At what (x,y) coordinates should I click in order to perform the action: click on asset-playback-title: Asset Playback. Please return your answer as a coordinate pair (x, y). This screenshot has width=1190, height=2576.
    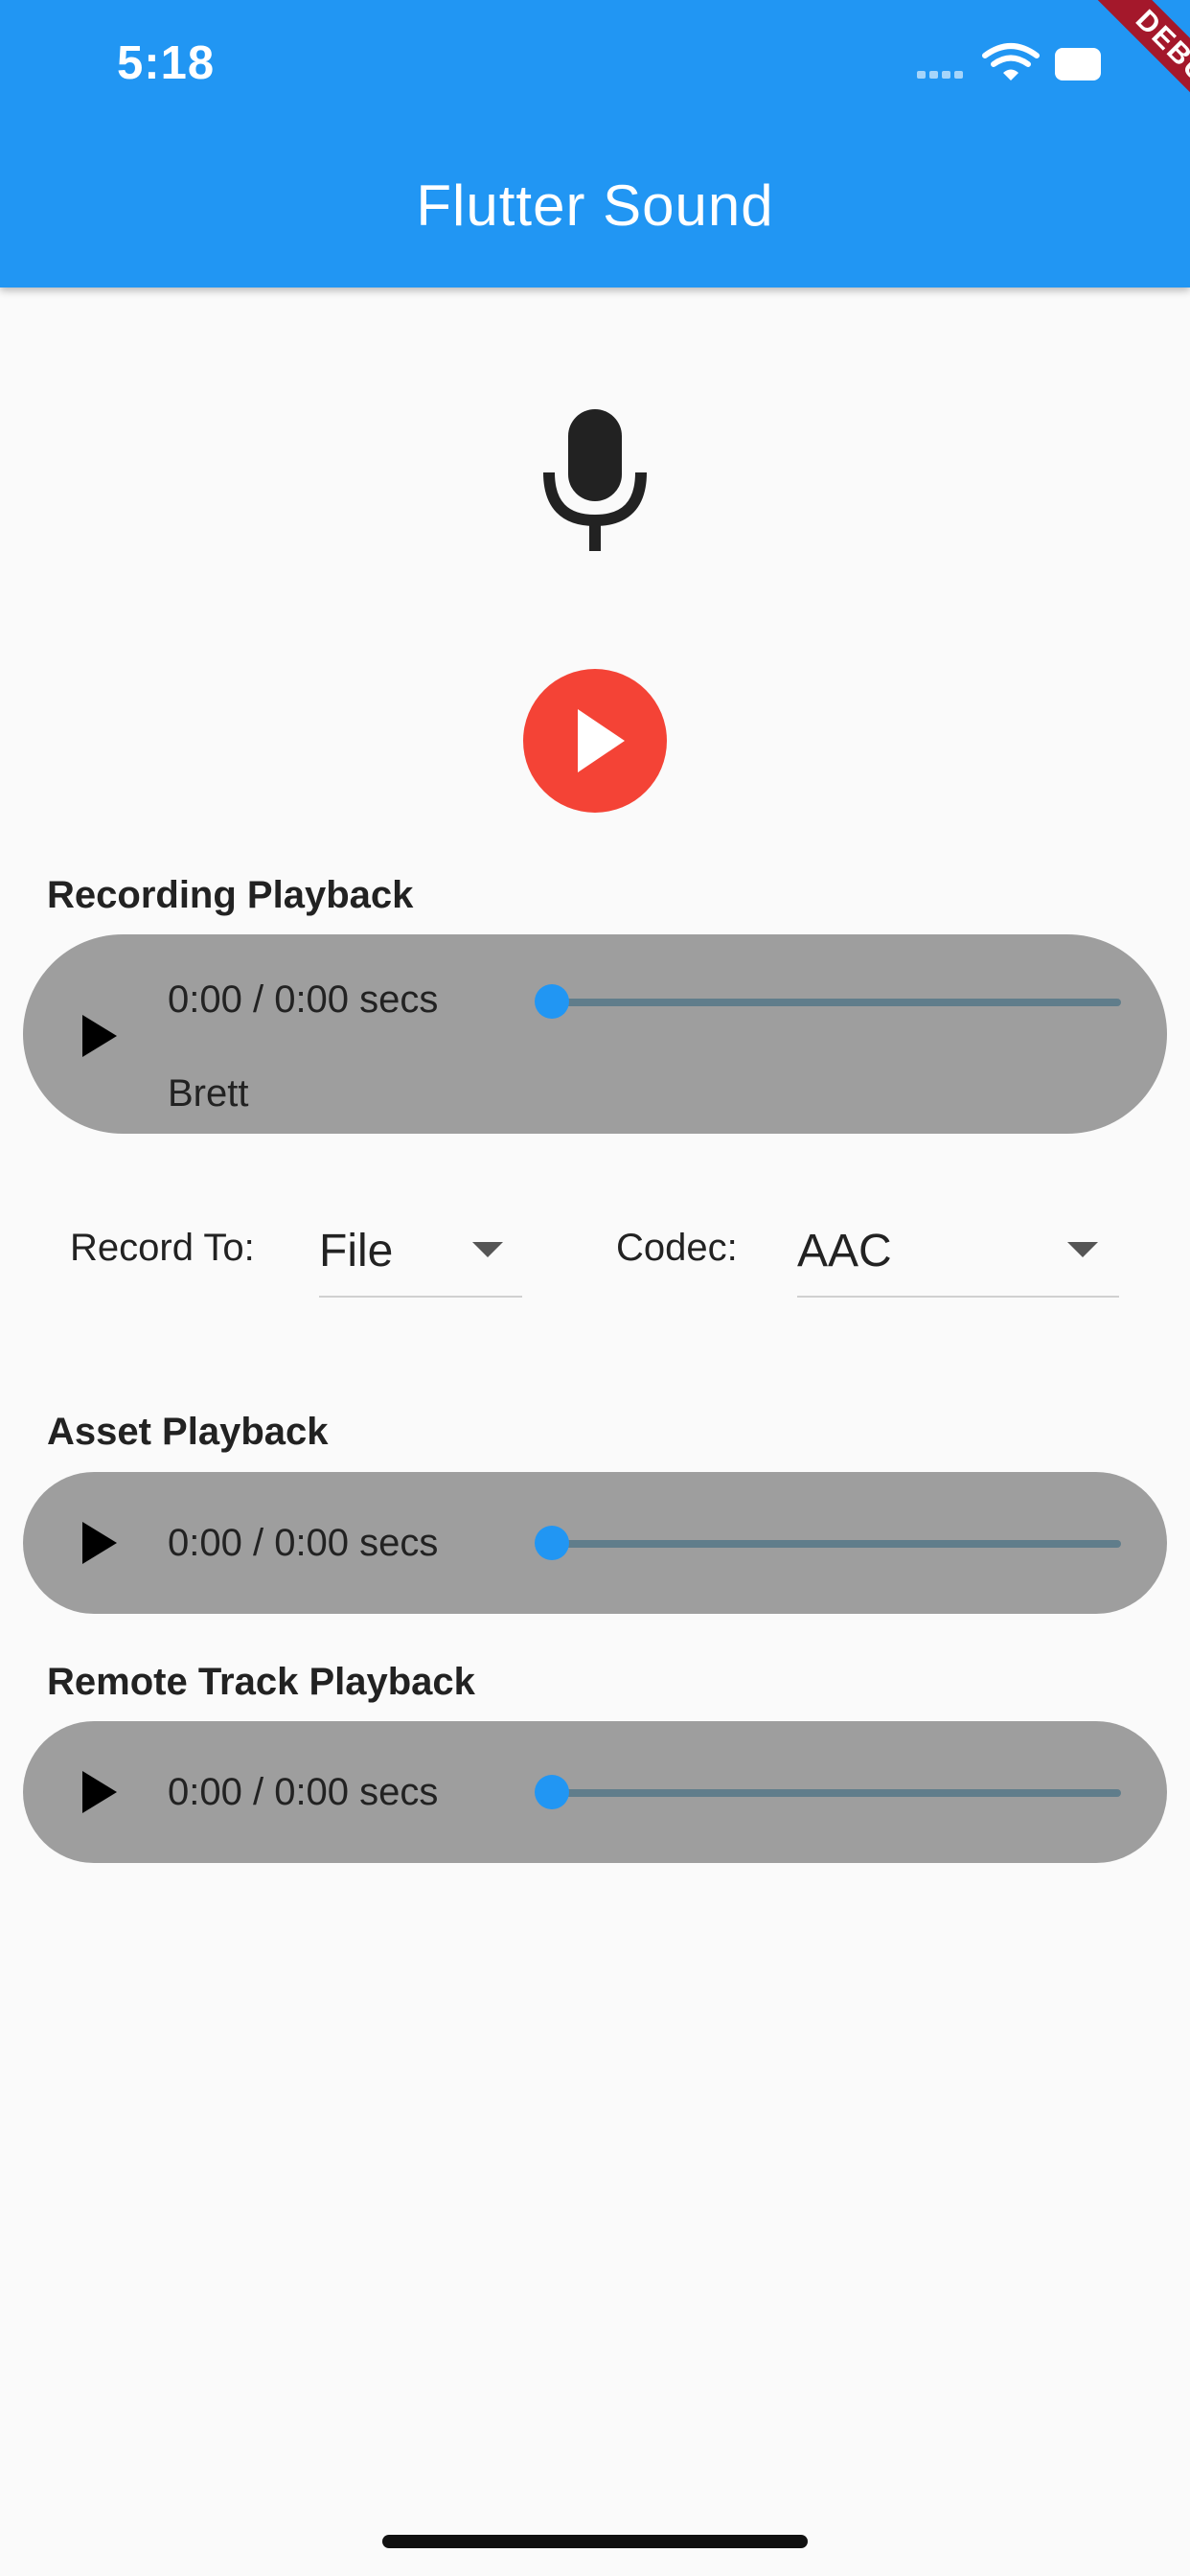
    Looking at the image, I should click on (188, 1432).